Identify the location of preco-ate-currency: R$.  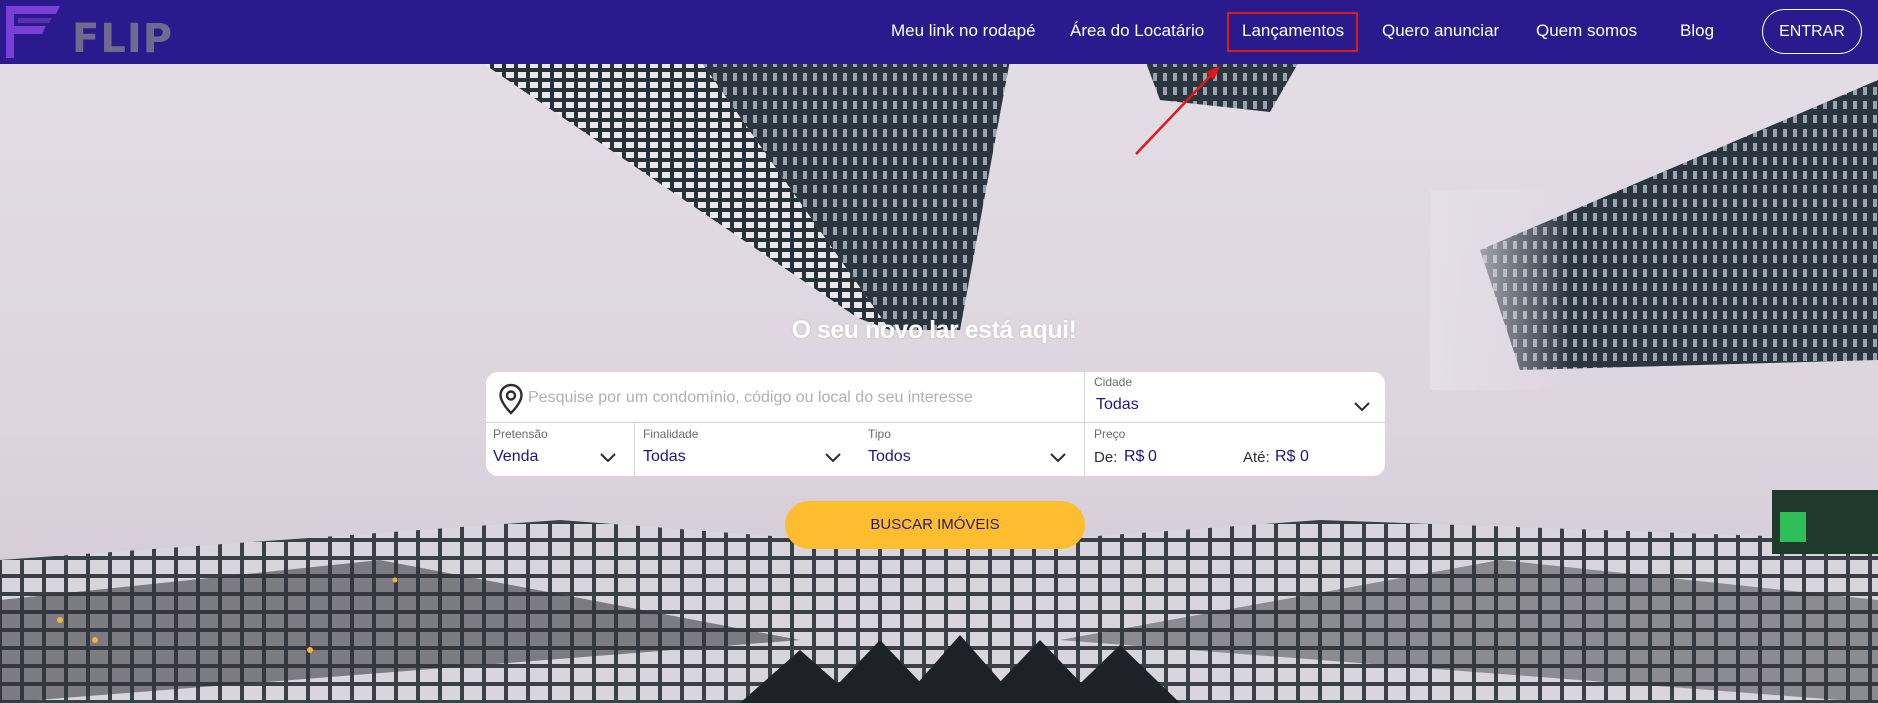
(1285, 456).